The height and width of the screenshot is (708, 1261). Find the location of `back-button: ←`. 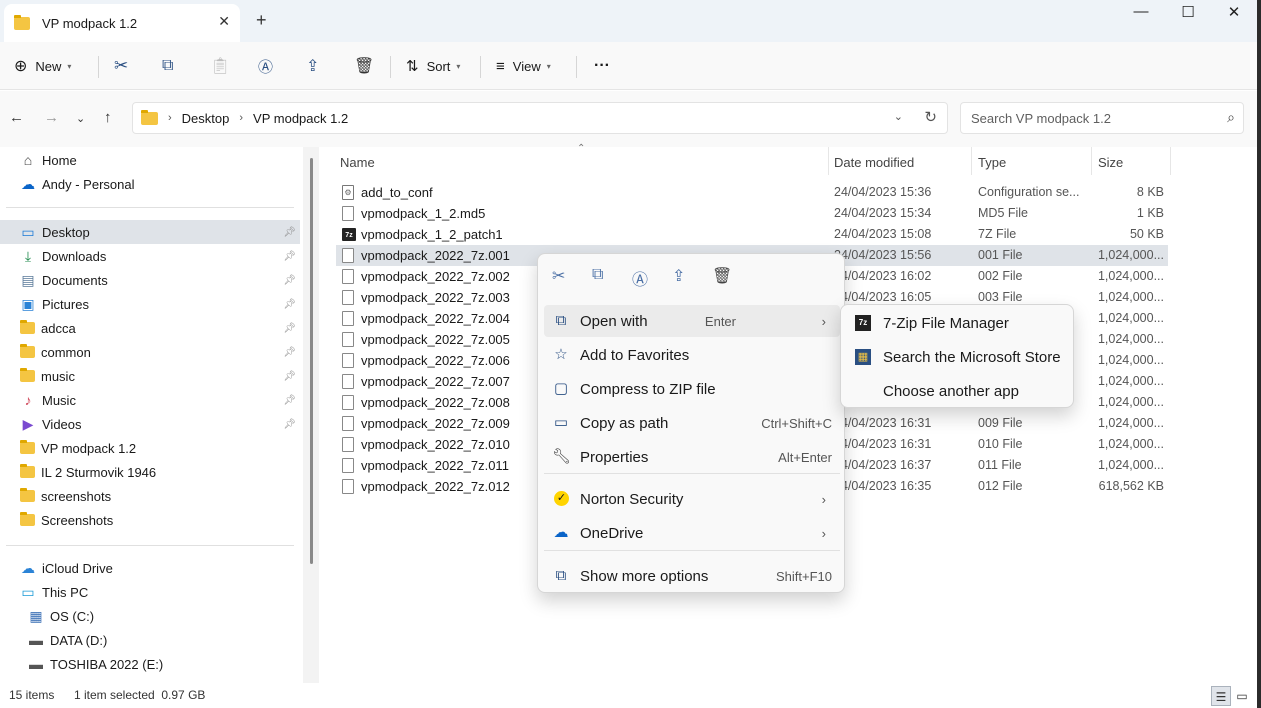

back-button: ← is located at coordinates (16, 117).